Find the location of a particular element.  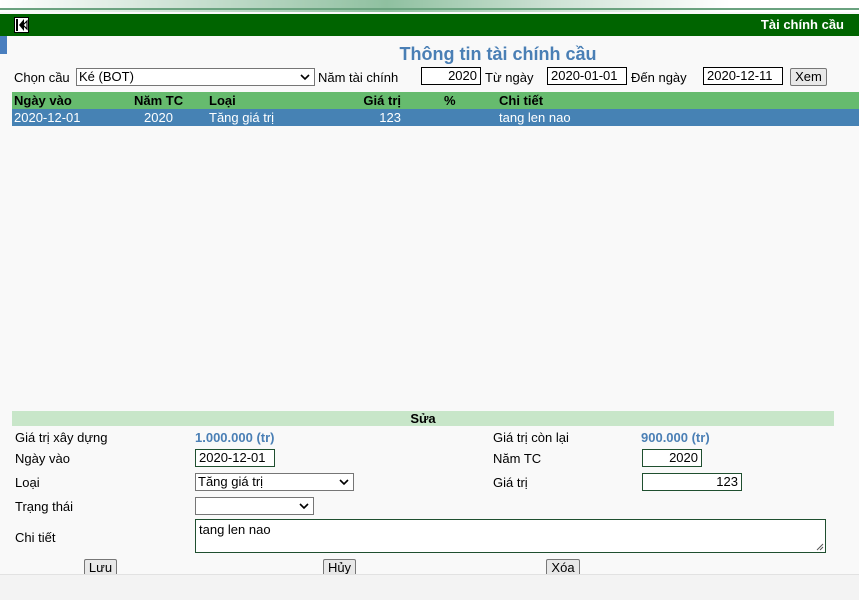

column-header-percent: % is located at coordinates (450, 100).